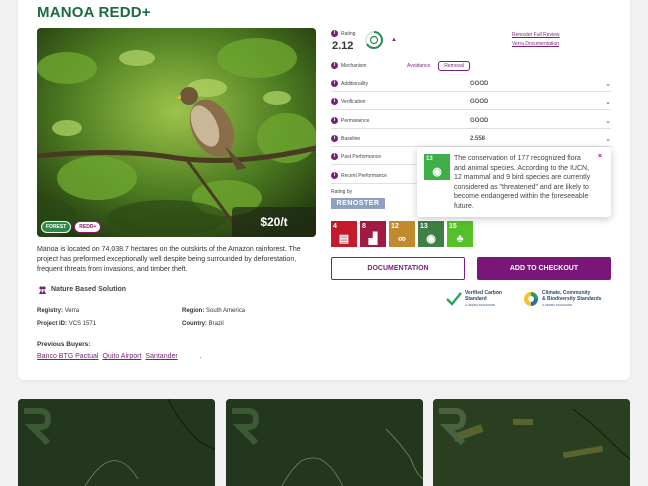 This screenshot has width=648, height=486. What do you see at coordinates (344, 239) in the screenshot?
I see `book-icon: ▤` at bounding box center [344, 239].